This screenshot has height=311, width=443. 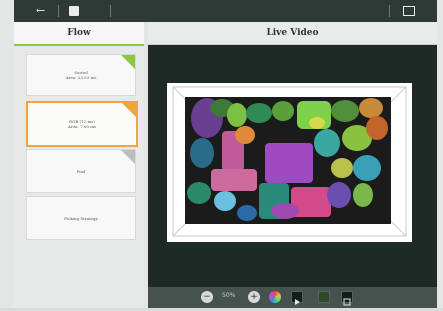 I want to click on color-palette-icon, so click(x=275, y=297).